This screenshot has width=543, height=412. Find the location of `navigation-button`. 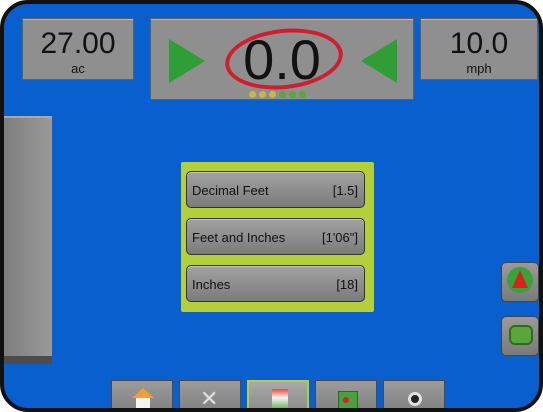

navigation-button is located at coordinates (520, 282).